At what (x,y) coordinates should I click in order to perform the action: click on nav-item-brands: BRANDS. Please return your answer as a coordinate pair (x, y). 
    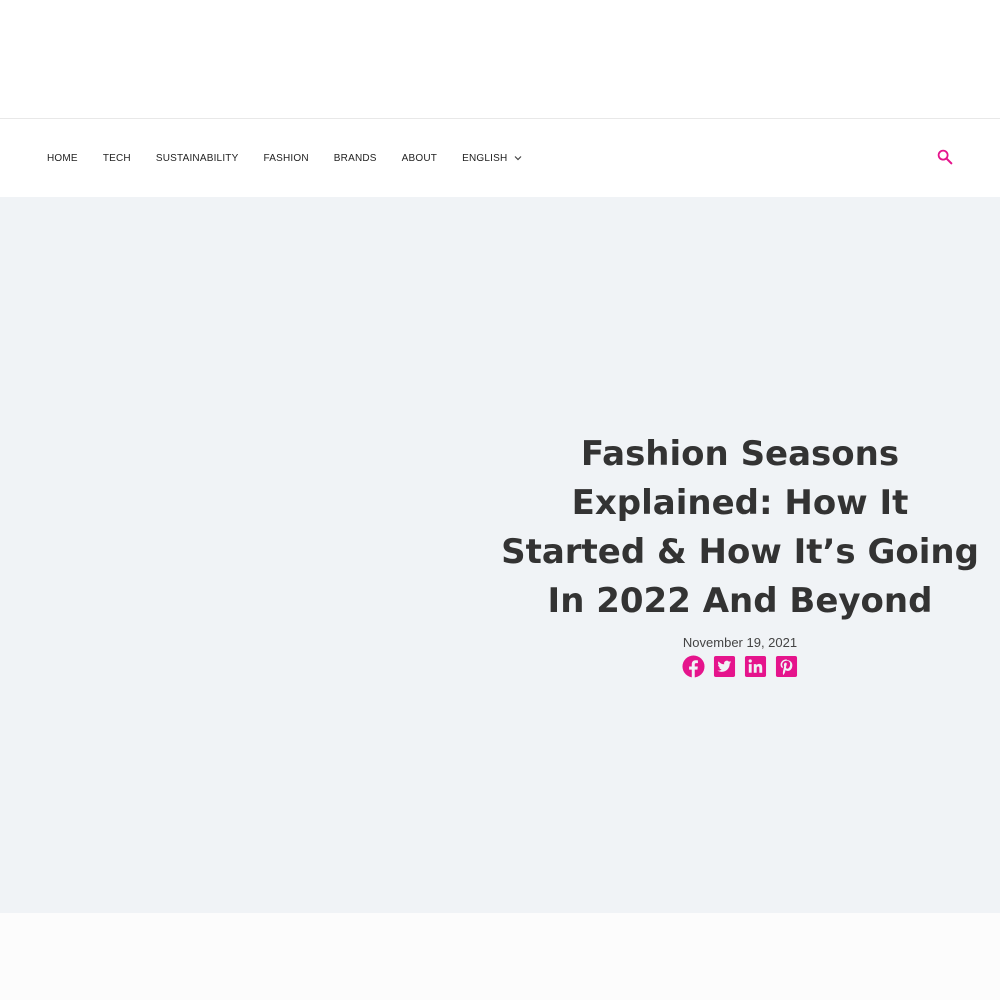
    Looking at the image, I should click on (355, 158).